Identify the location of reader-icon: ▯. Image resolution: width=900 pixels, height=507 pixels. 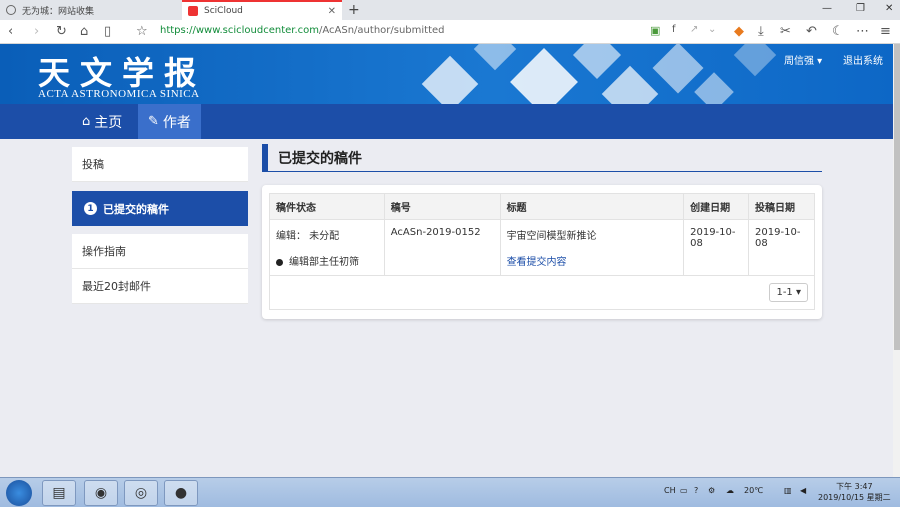
(107, 31).